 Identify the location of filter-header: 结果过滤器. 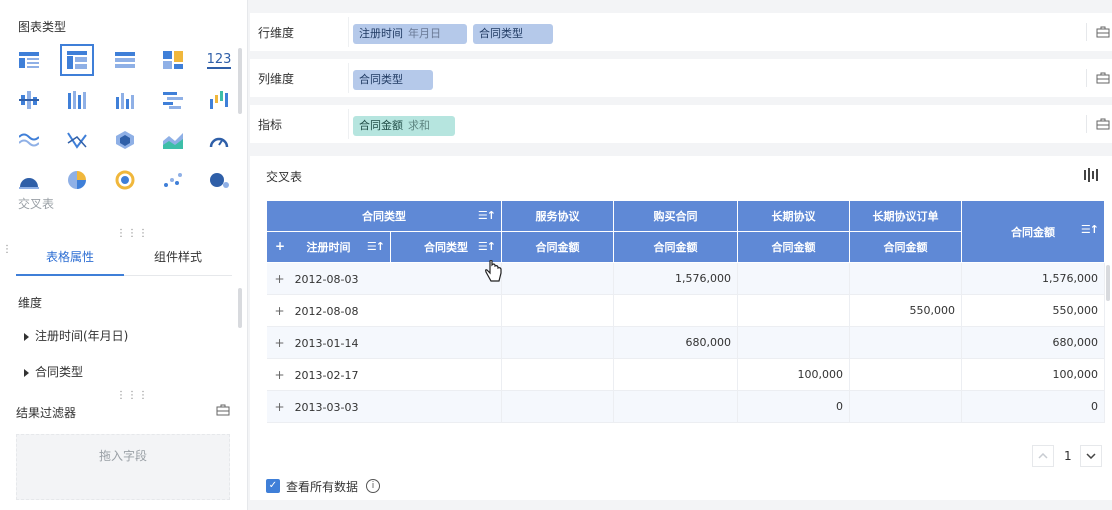
(124, 413).